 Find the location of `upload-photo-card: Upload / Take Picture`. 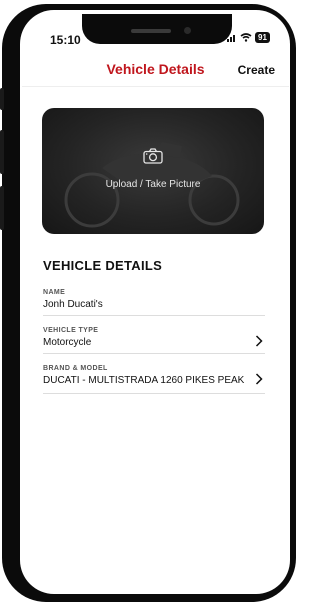

upload-photo-card: Upload / Take Picture is located at coordinates (153, 171).